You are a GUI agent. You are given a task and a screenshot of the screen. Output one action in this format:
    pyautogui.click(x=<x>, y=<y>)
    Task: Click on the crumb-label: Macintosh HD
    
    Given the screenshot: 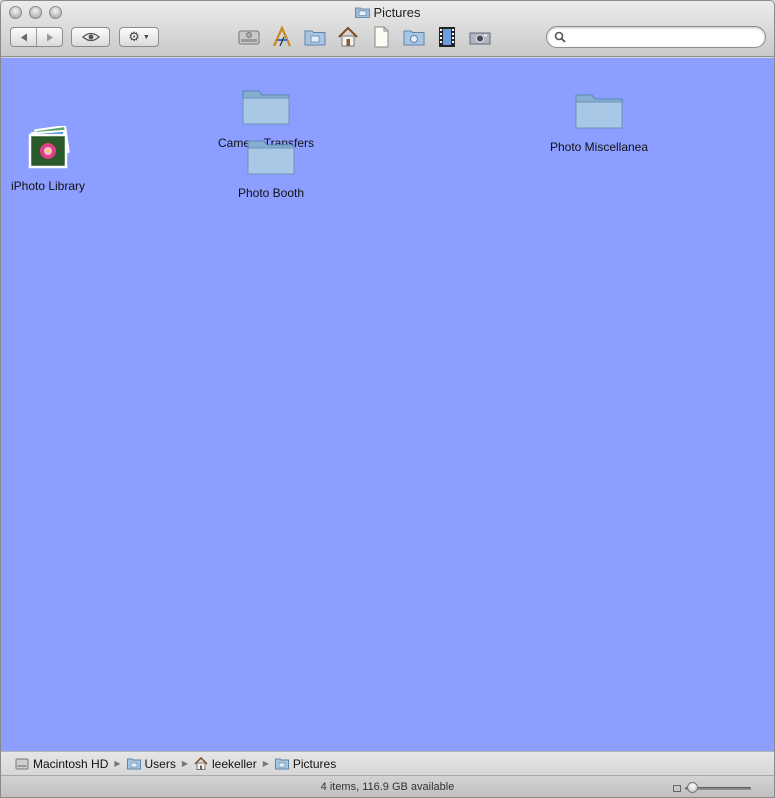 What is the action you would take?
    pyautogui.click(x=71, y=763)
    